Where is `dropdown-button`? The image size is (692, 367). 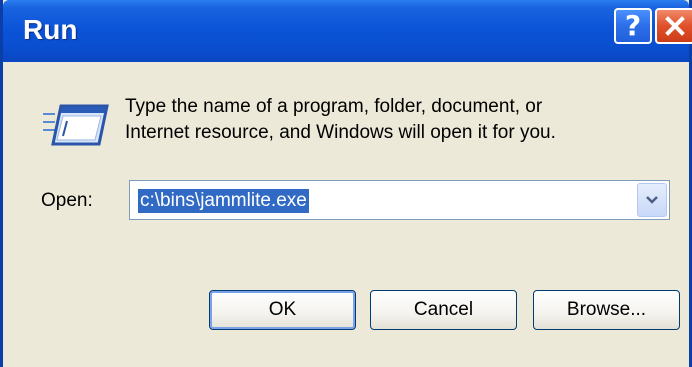
dropdown-button is located at coordinates (652, 200).